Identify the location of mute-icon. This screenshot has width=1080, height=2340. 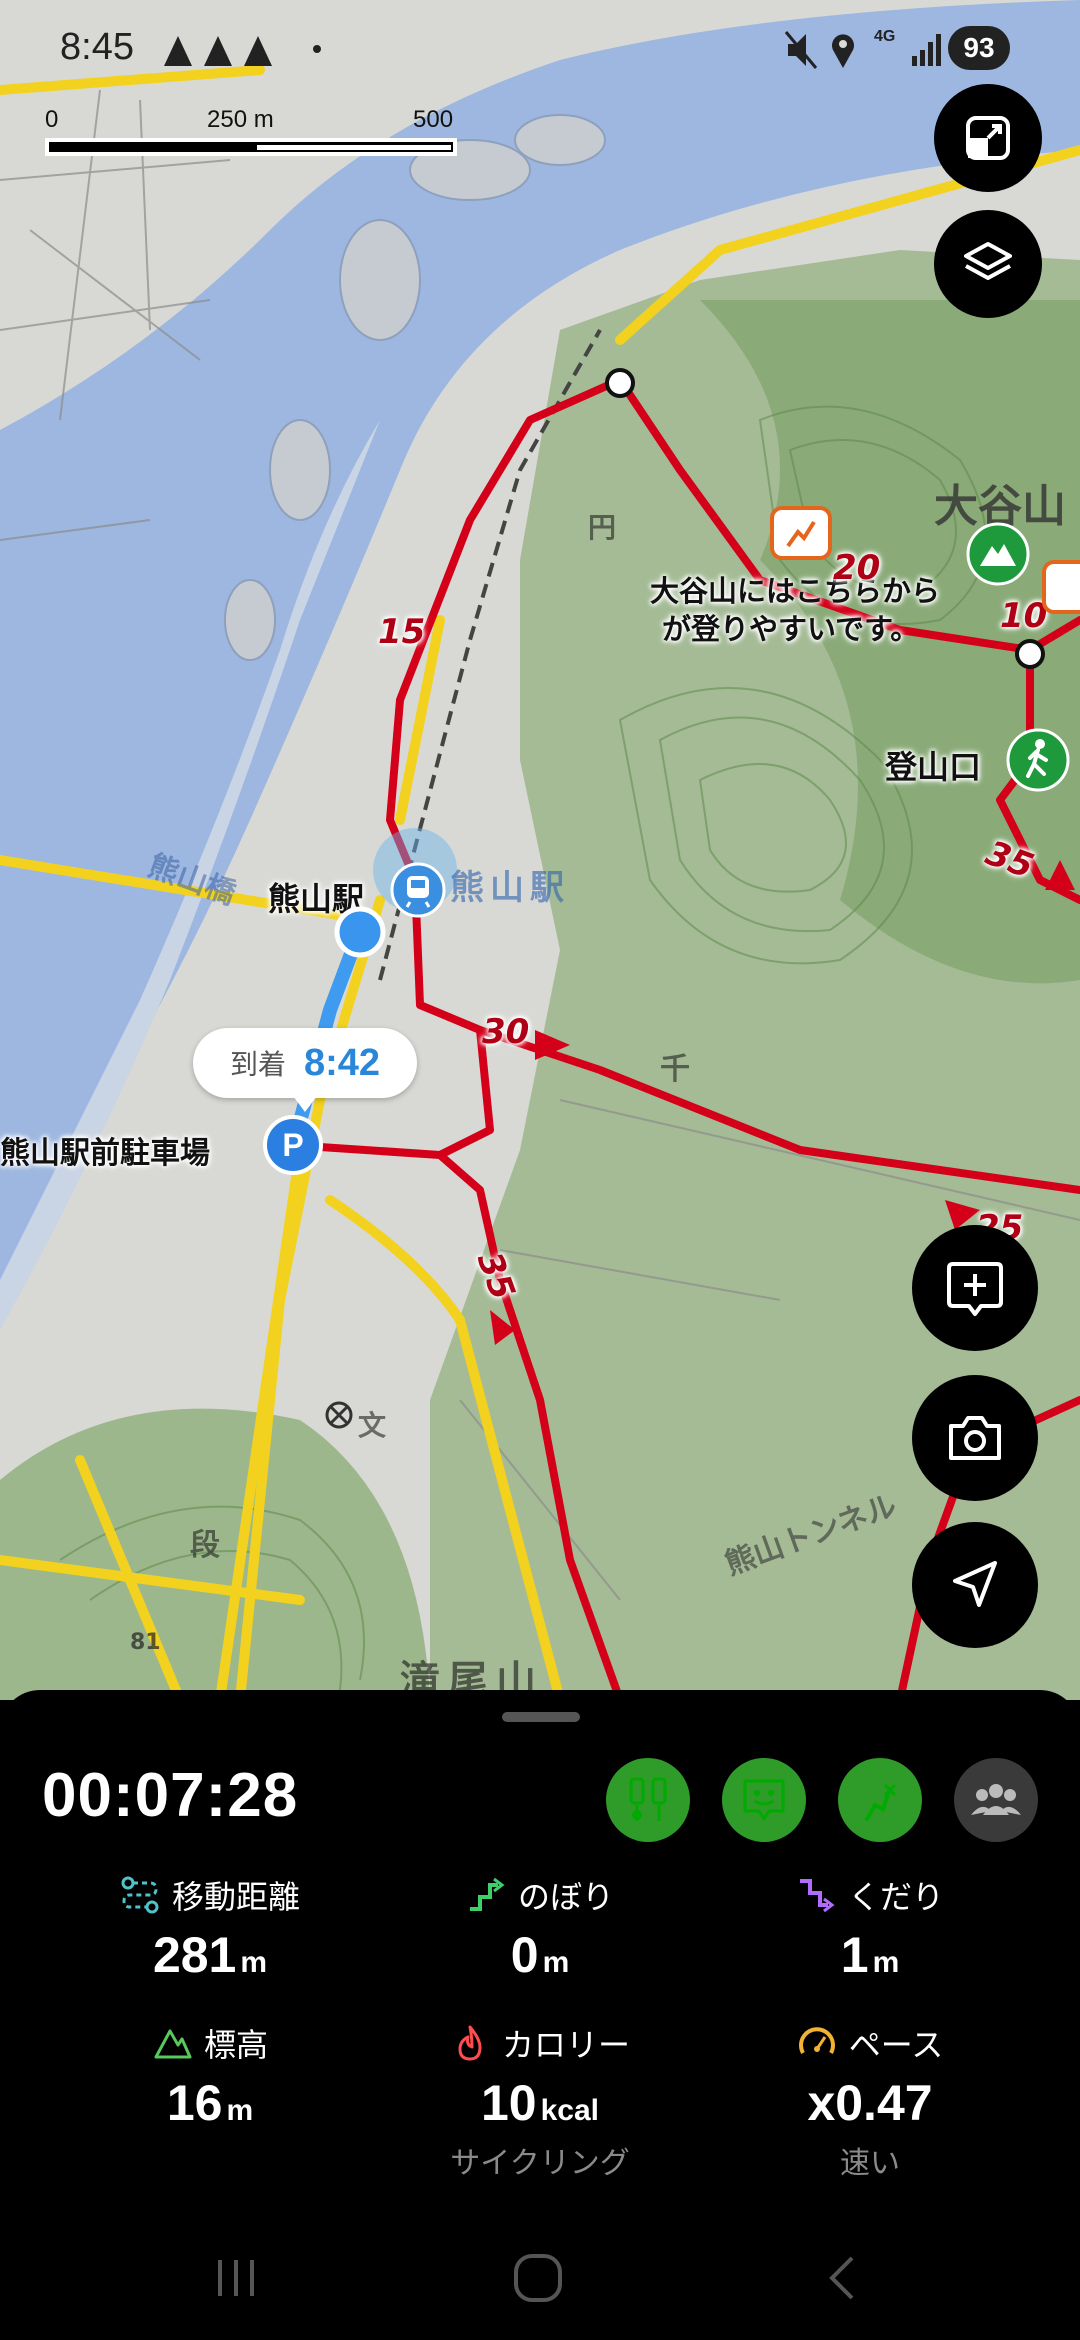
(801, 50).